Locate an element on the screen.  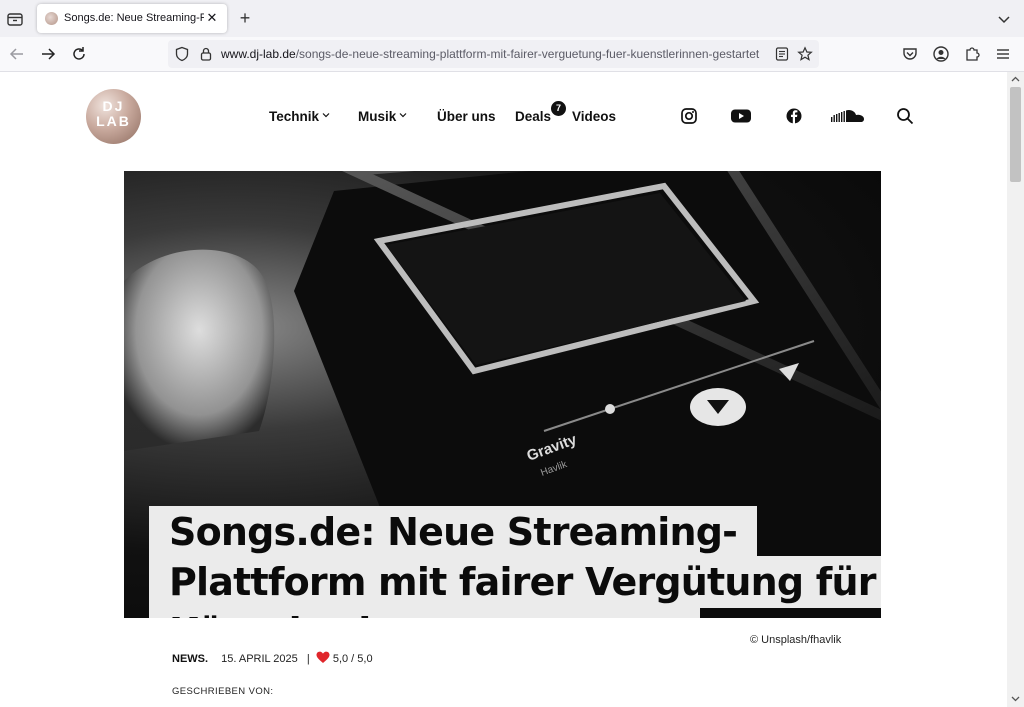
article-rating: 5,0 / 5,0 is located at coordinates (352, 659).